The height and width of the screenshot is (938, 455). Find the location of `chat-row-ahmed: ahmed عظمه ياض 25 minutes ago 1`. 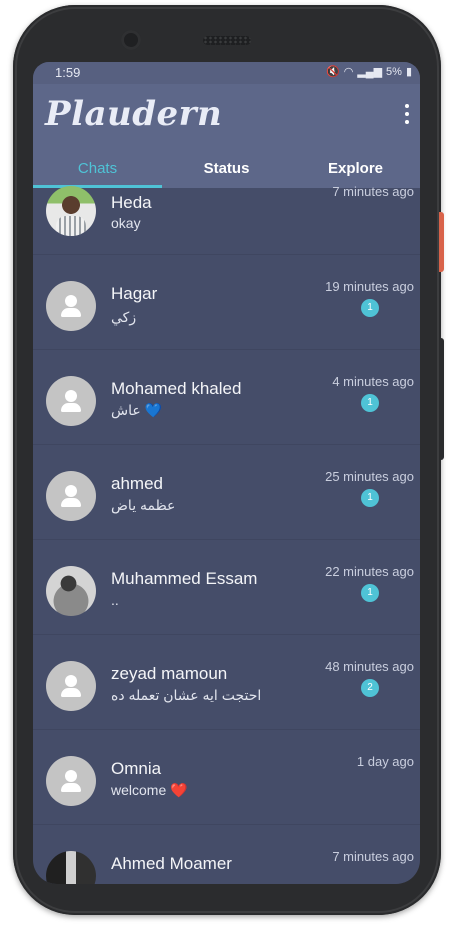

chat-row-ahmed: ahmed عظمه ياض 25 minutes ago 1 is located at coordinates (226, 492).